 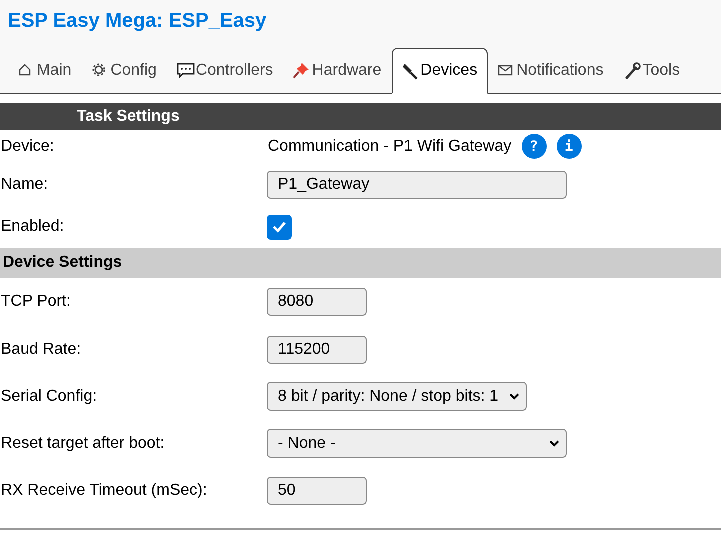 I want to click on nav-tab: Controllers, so click(x=225, y=71).